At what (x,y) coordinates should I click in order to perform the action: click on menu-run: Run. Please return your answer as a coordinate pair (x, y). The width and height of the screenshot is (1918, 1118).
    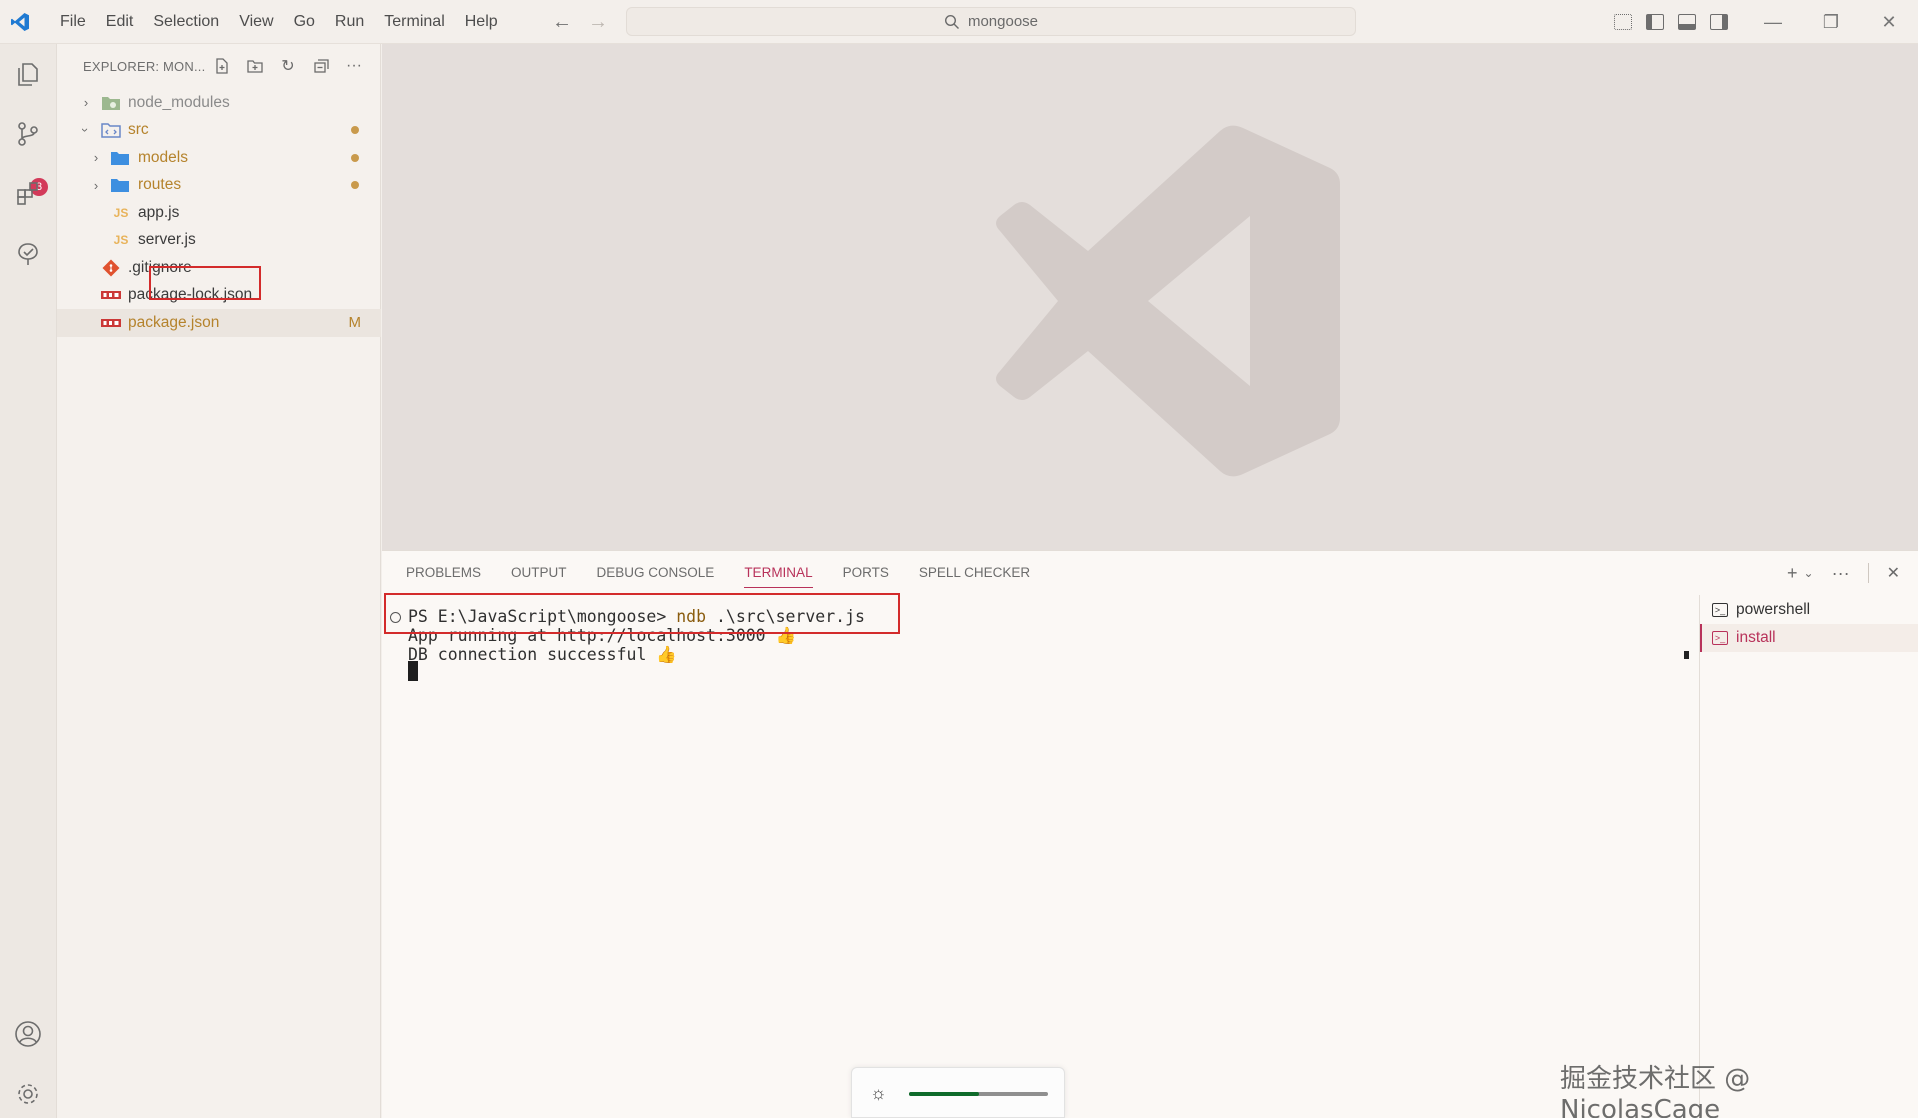
    Looking at the image, I should click on (349, 22).